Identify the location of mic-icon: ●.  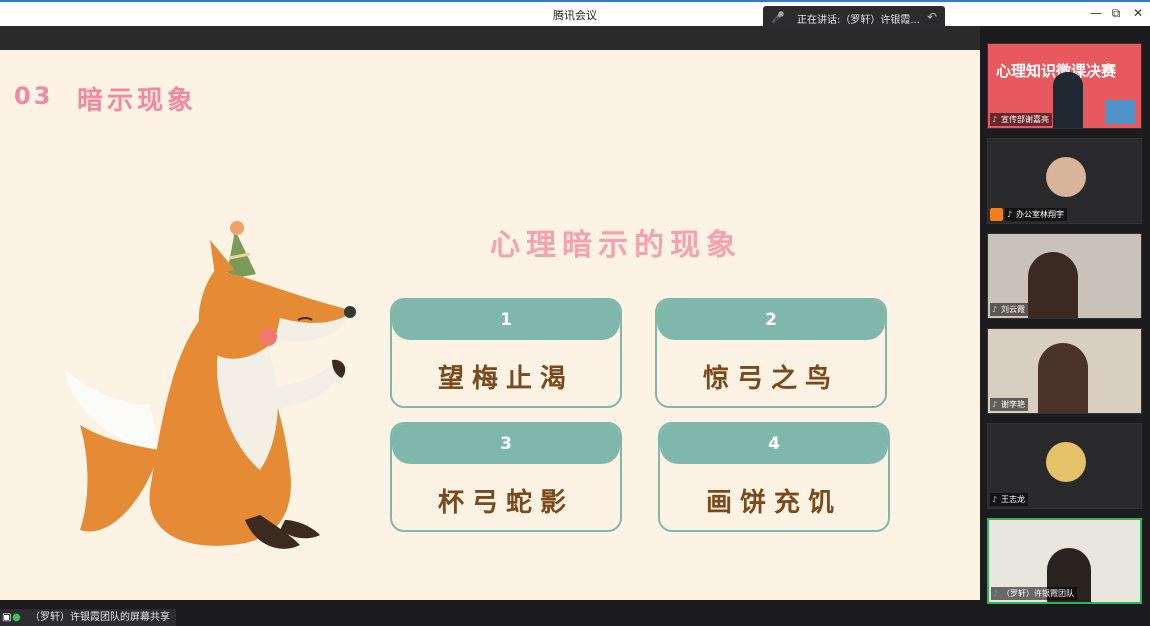
(16, 617).